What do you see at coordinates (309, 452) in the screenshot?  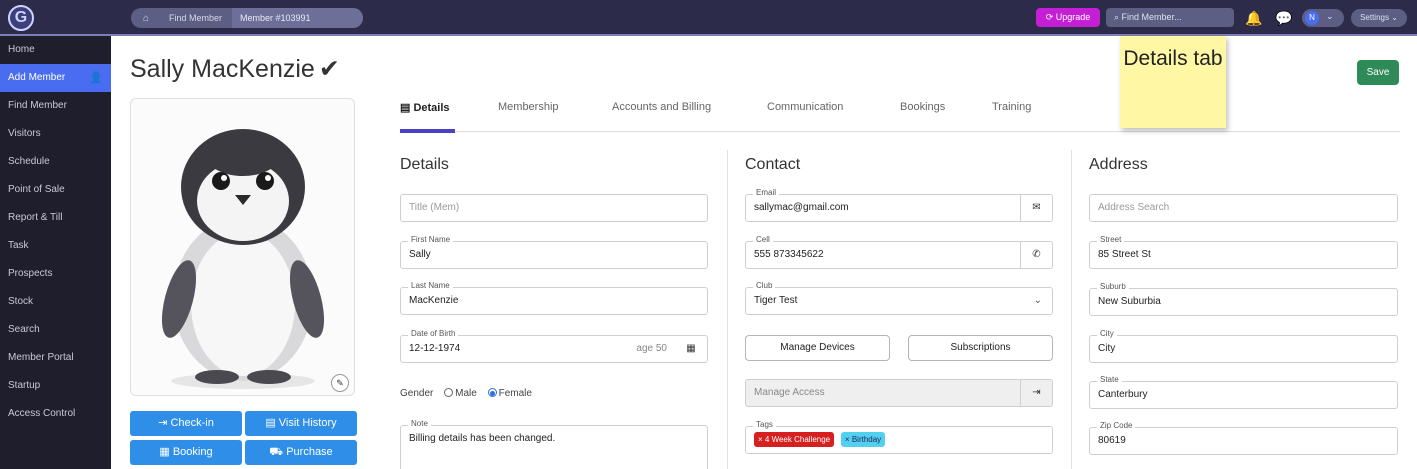 I see `purchase-label: Purchase` at bounding box center [309, 452].